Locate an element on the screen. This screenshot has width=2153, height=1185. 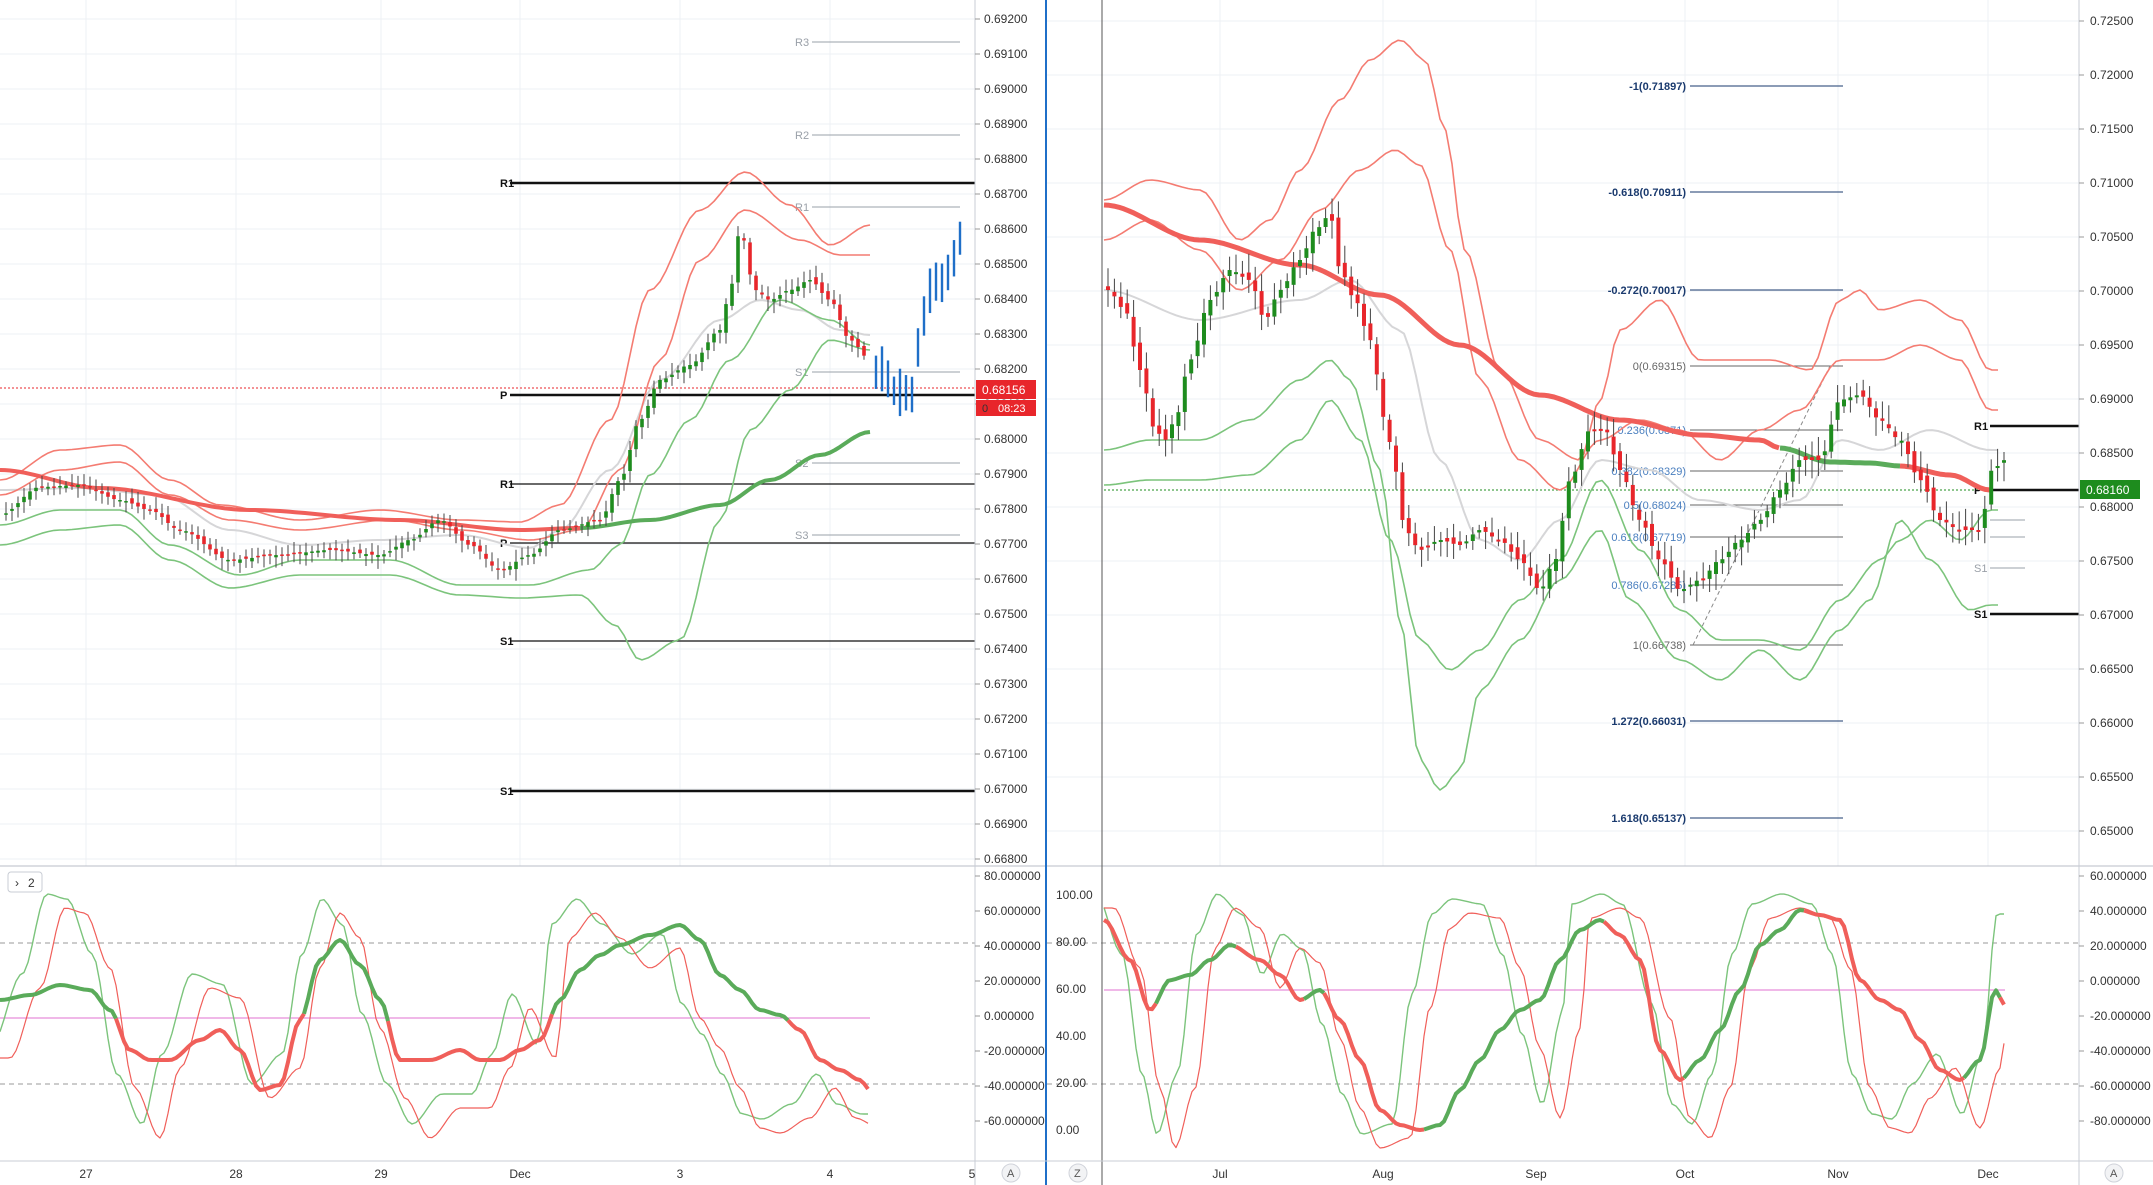
minor-pivot-label: R3 is located at coordinates (802, 43).